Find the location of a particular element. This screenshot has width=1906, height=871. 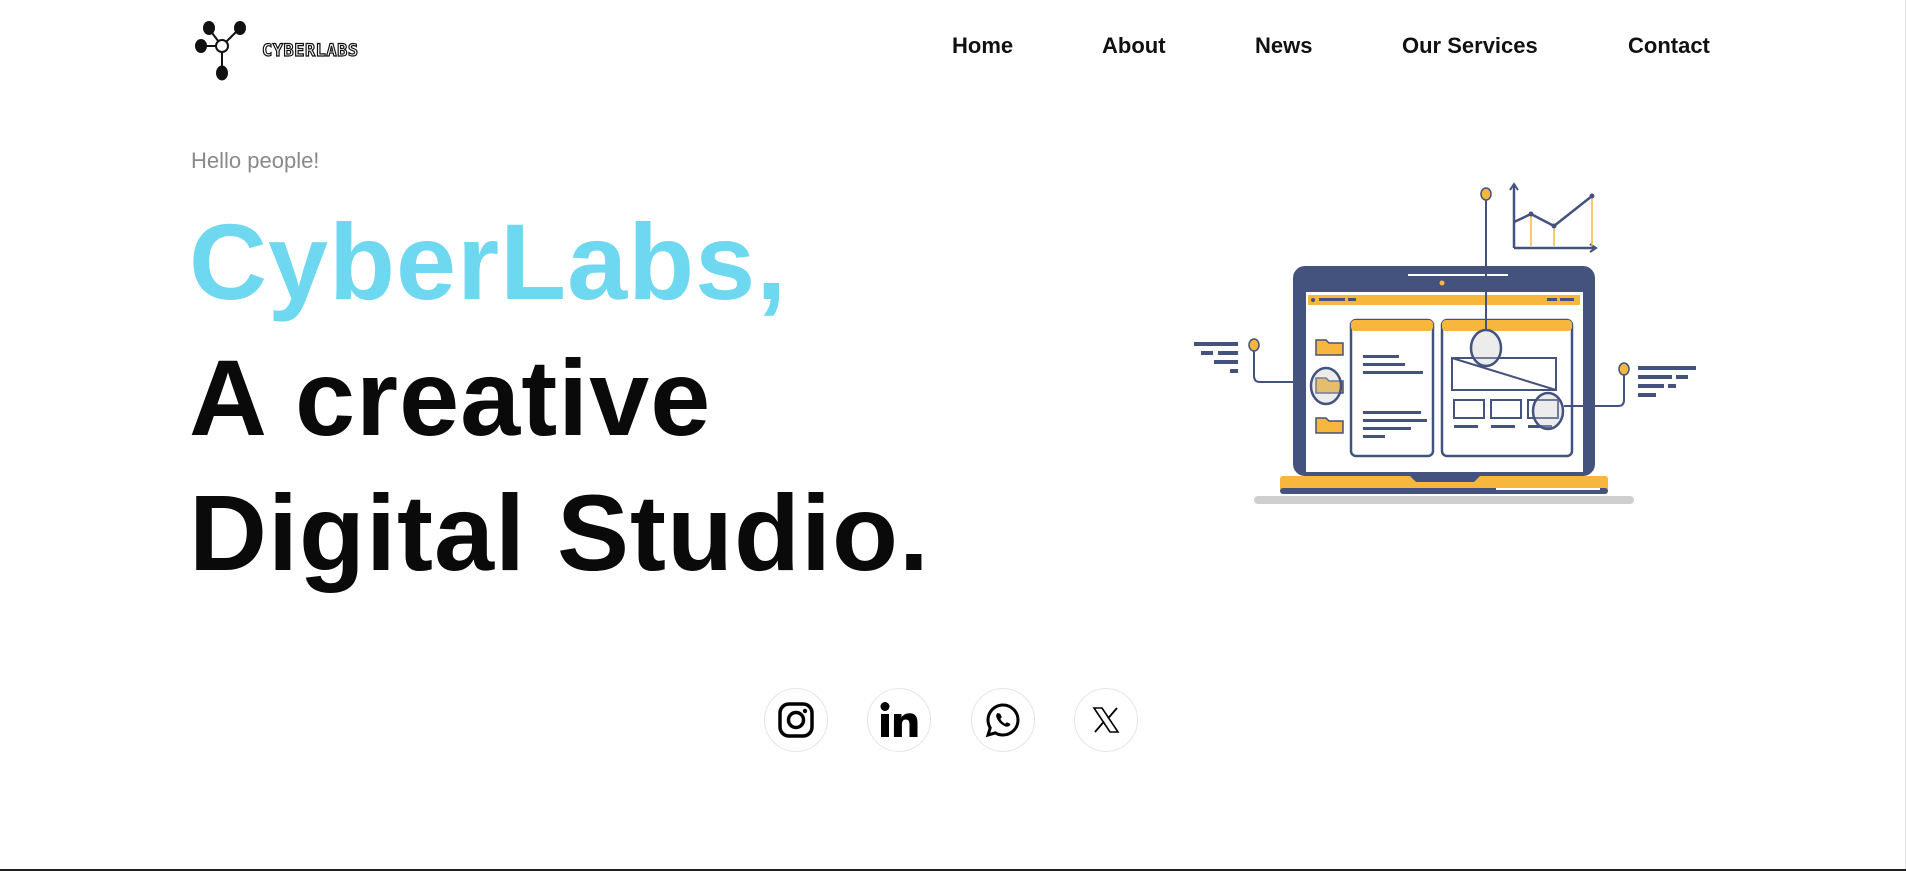

nav-home: Home is located at coordinates (982, 46).